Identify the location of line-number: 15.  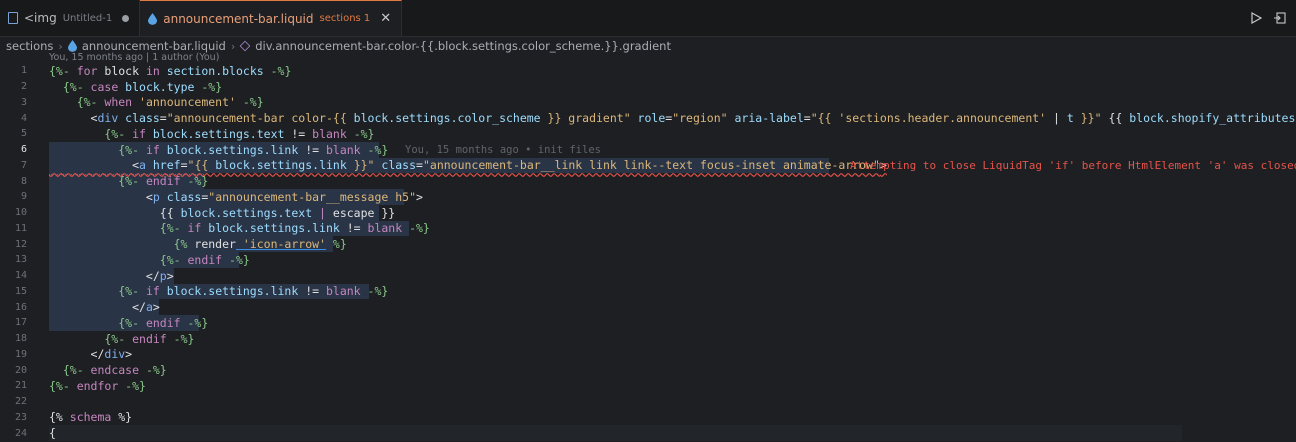
(20, 291).